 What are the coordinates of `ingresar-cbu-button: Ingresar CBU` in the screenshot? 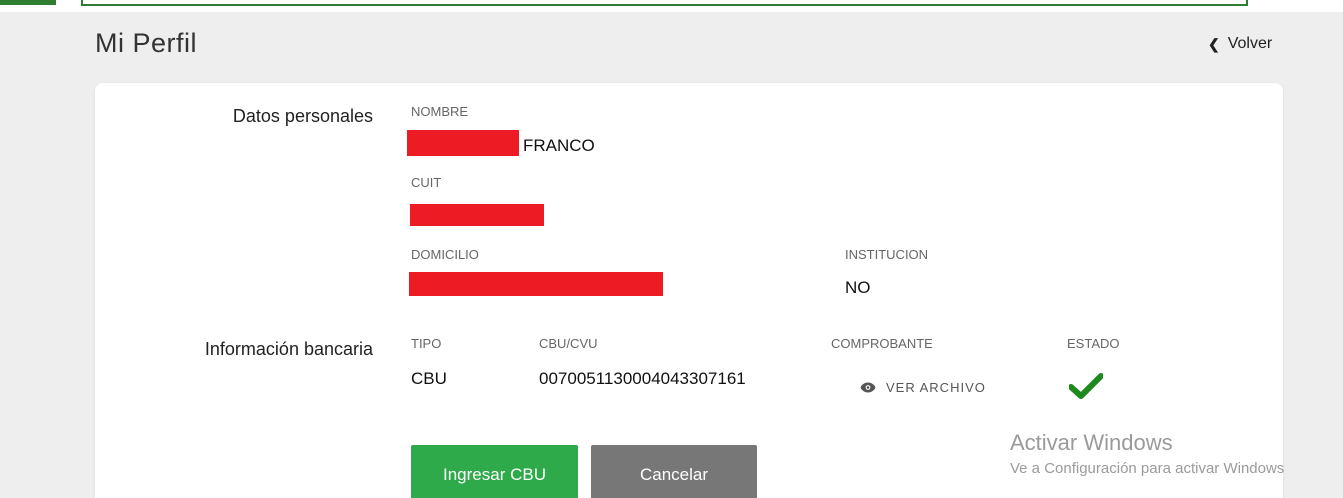 It's located at (494, 471).